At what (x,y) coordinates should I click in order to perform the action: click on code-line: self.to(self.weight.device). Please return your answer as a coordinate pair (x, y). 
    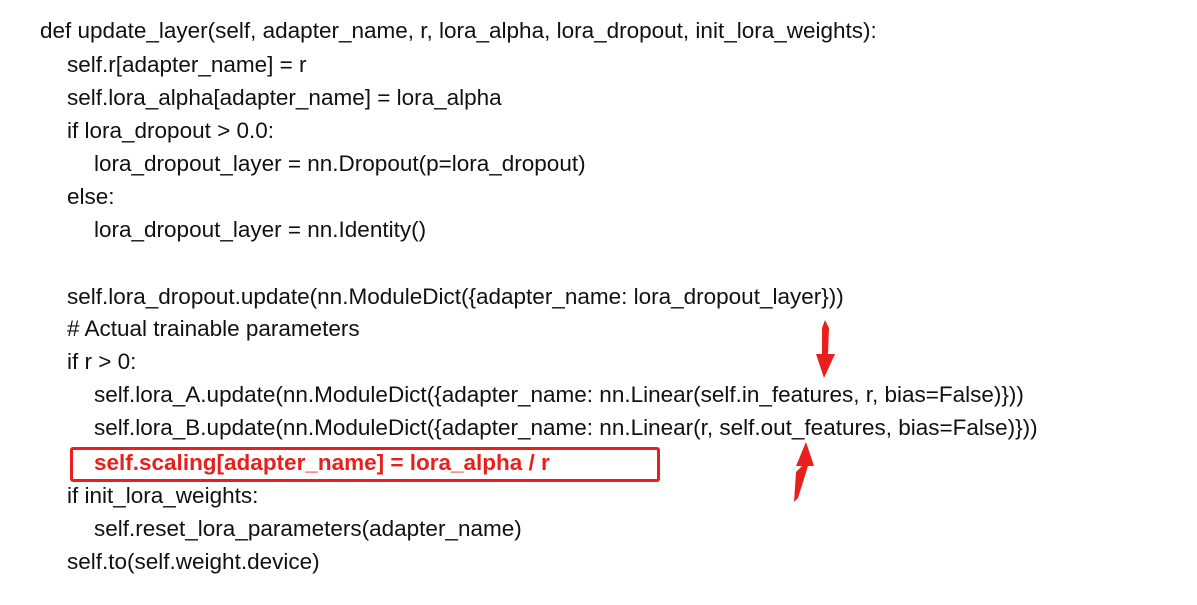
    Looking at the image, I should click on (193, 561).